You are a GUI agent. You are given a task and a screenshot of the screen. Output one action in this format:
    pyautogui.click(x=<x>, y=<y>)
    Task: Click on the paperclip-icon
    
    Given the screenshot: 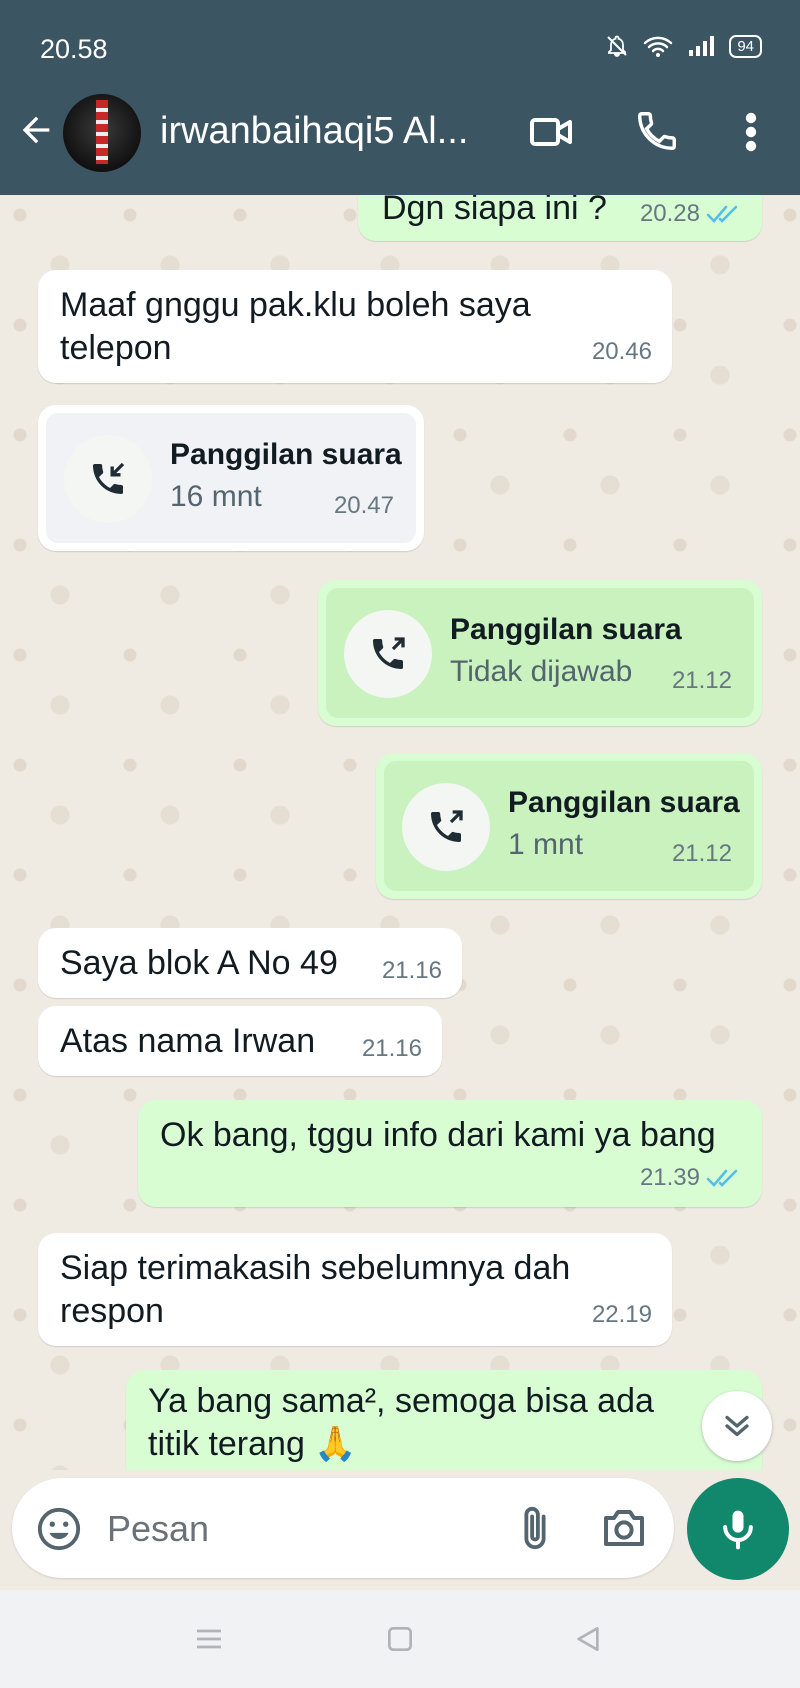 What is the action you would take?
    pyautogui.click(x=535, y=1528)
    